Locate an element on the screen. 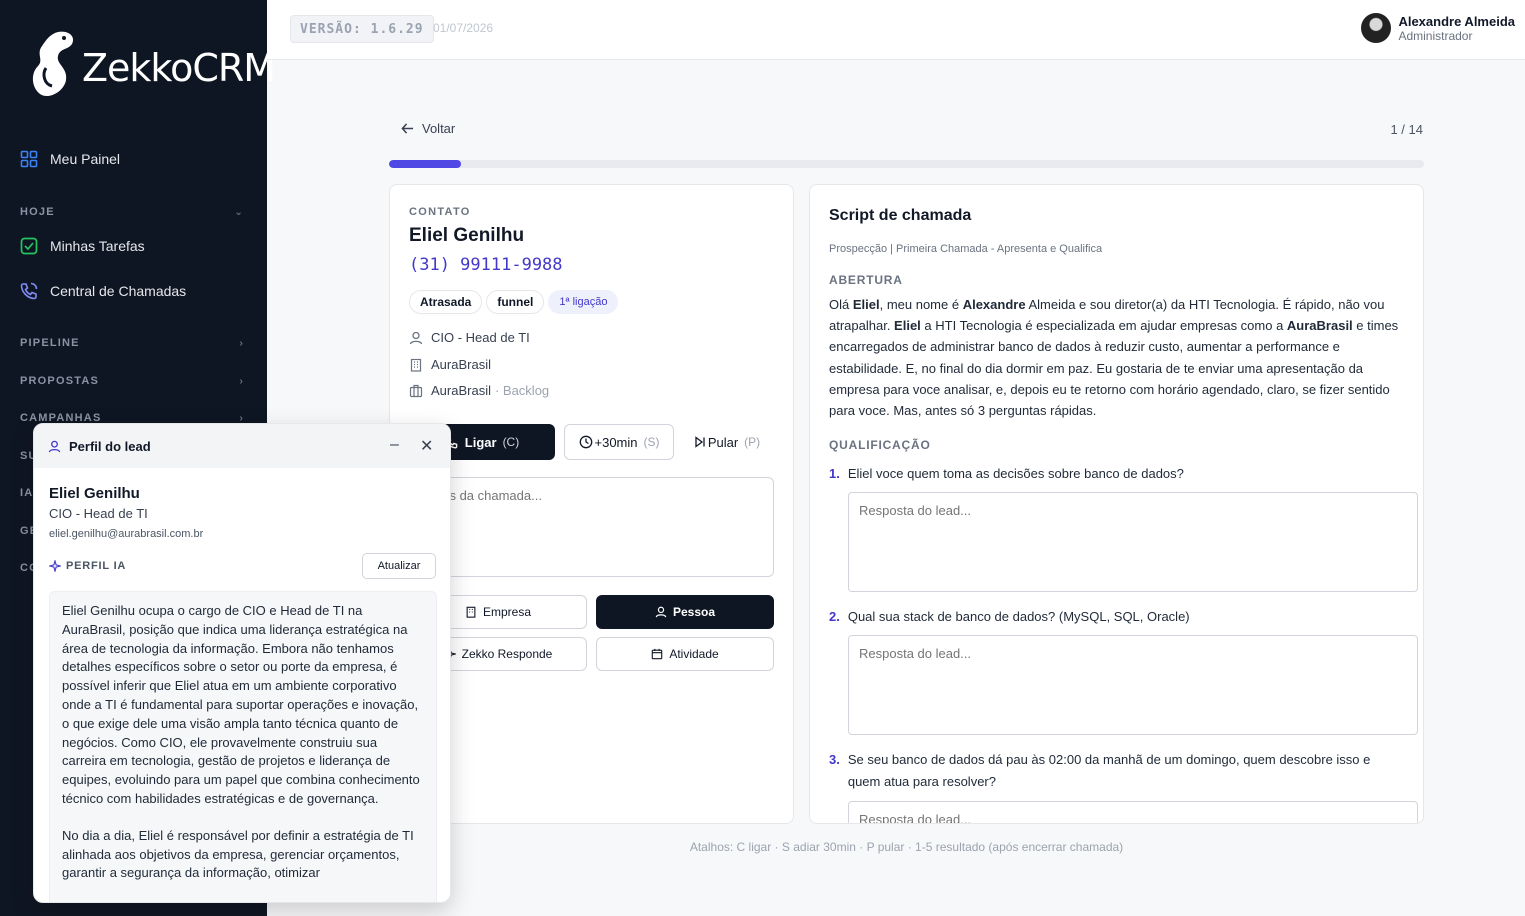  version-badge: VERSÃO: 1.6.29 is located at coordinates (362, 29).